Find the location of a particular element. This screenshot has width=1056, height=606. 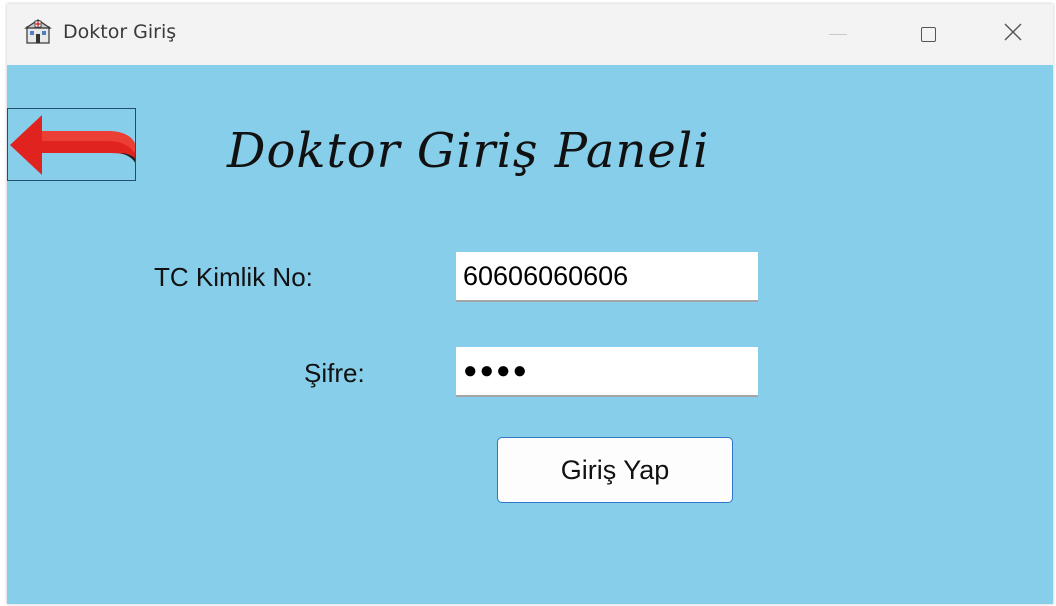

back-button is located at coordinates (71, 144).